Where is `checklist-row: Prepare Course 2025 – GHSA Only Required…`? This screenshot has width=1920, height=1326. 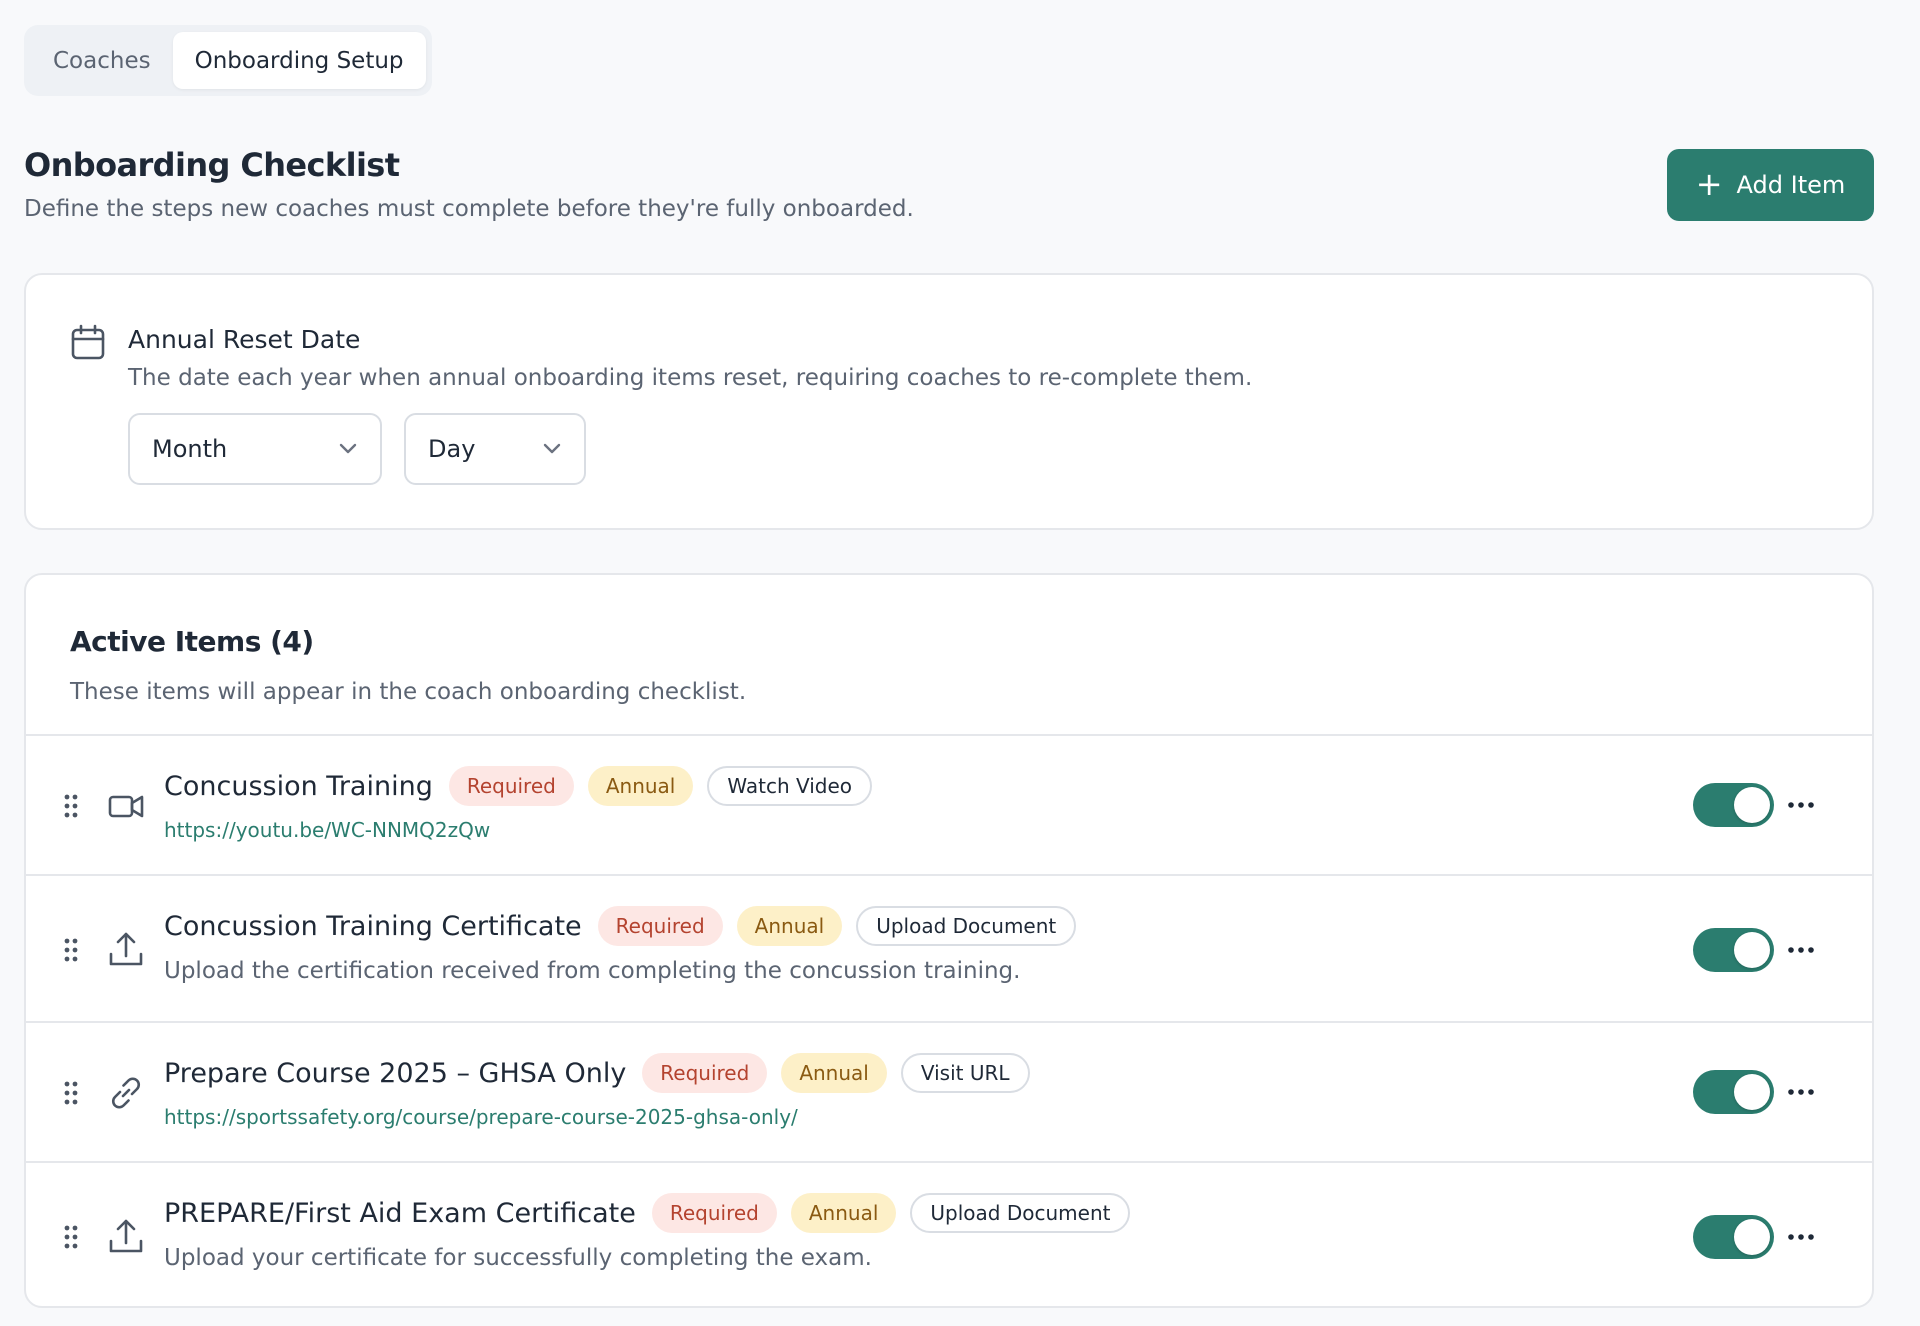 checklist-row: Prepare Course 2025 – GHSA Only Required… is located at coordinates (949, 1091).